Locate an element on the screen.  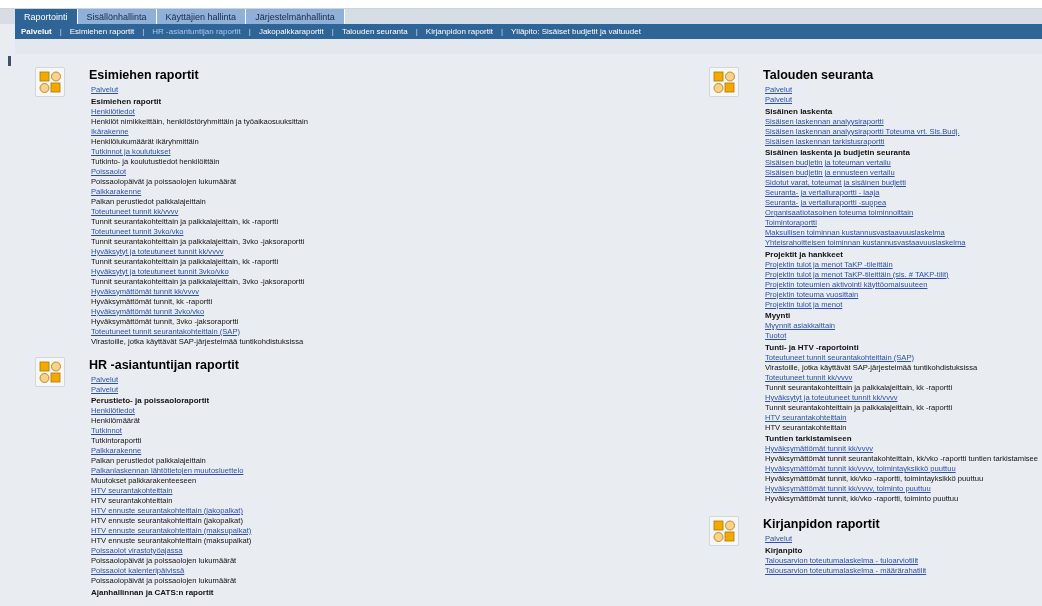
tab: Käyttäjien hallinta is located at coordinates (201, 16).